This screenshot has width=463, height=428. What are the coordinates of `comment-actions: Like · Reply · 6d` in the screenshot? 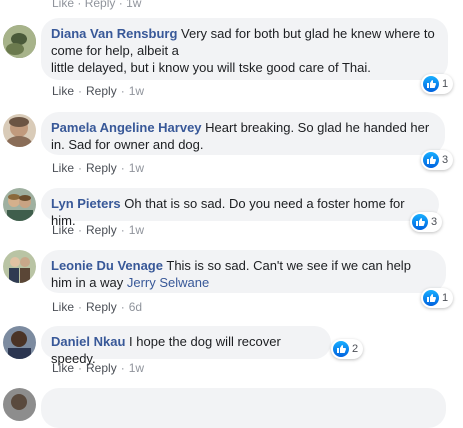 It's located at (97, 307).